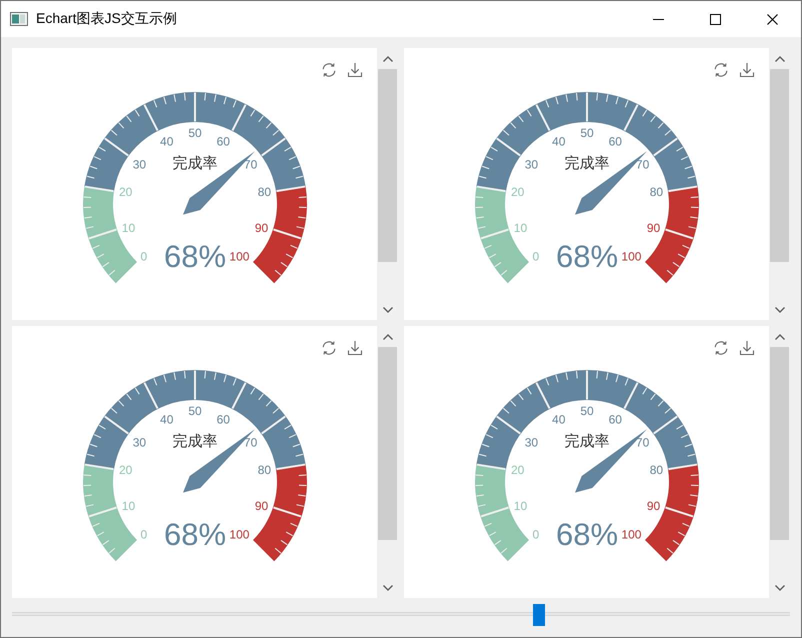  I want to click on maximize-icon, so click(715, 19).